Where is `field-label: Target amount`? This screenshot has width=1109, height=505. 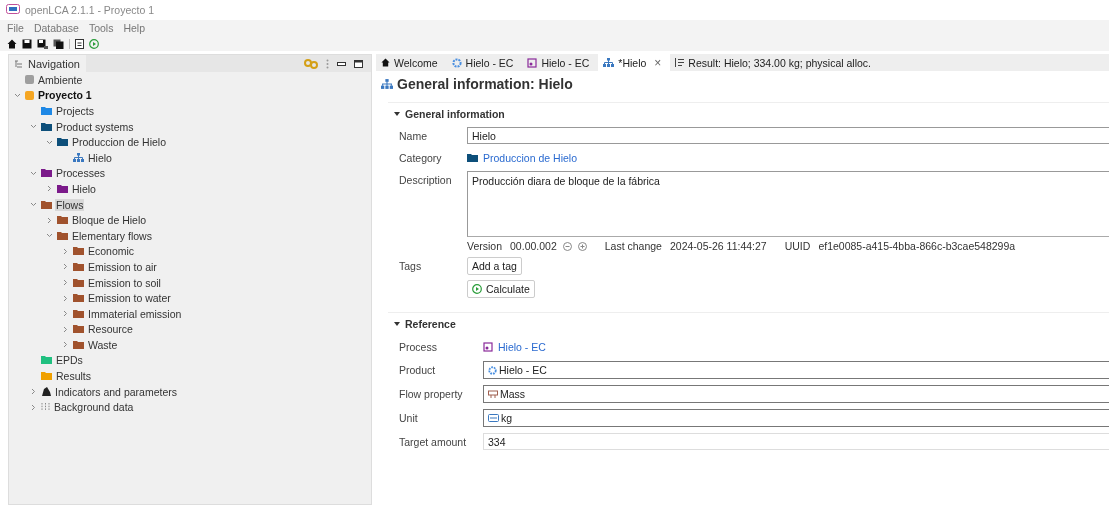 field-label: Target amount is located at coordinates (433, 441).